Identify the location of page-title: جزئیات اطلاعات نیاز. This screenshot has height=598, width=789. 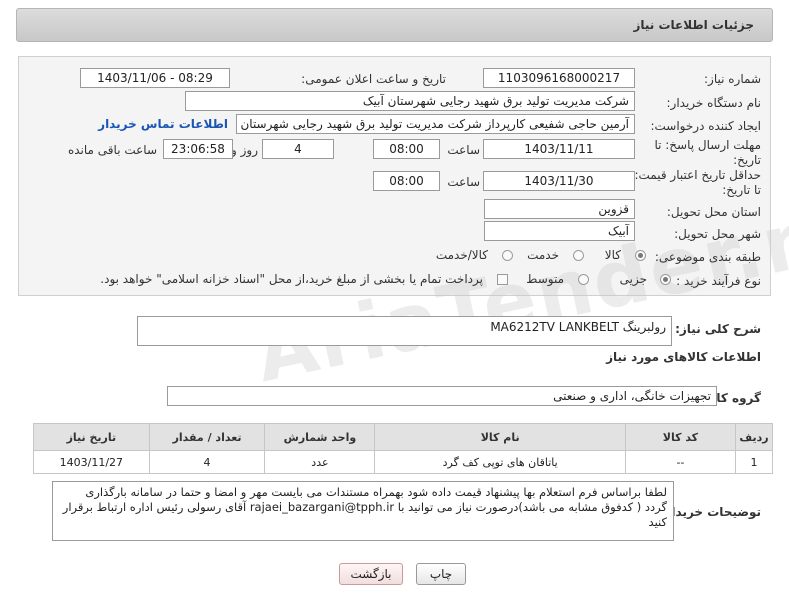
(693, 25).